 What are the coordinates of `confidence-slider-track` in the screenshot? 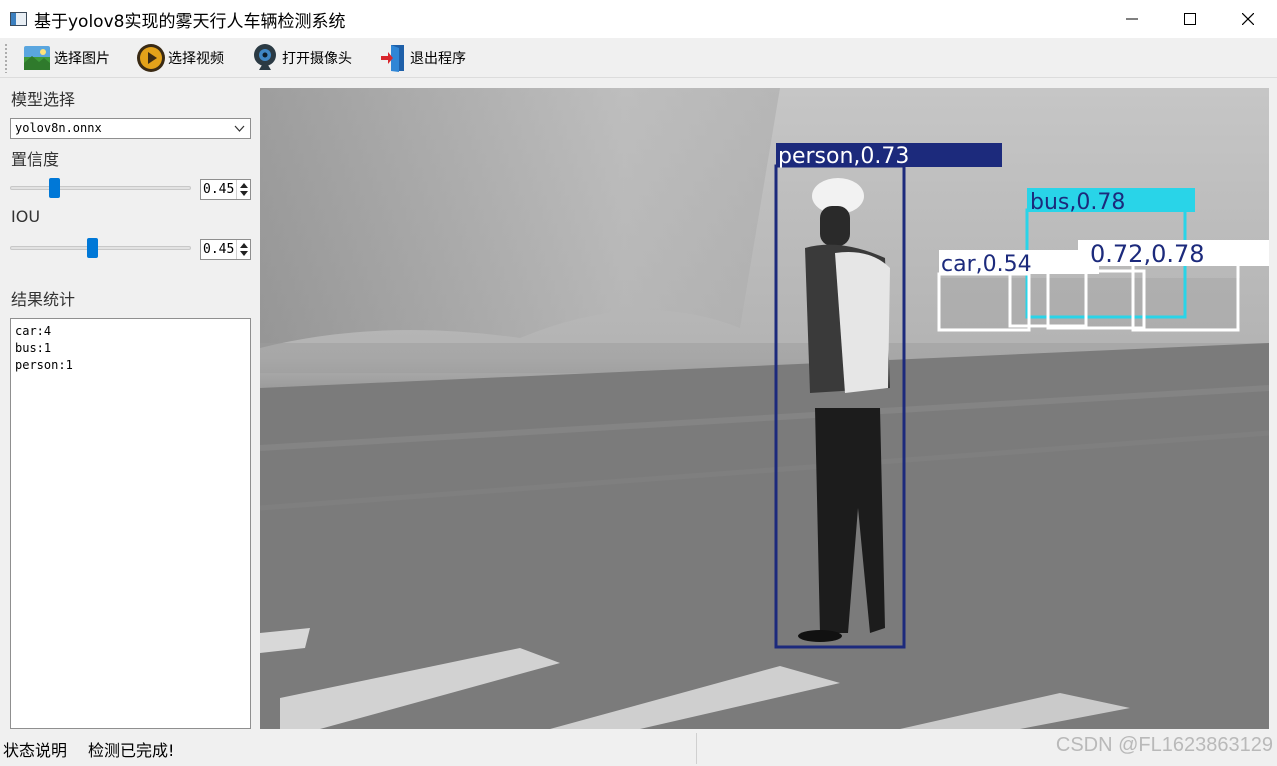 It's located at (100, 188).